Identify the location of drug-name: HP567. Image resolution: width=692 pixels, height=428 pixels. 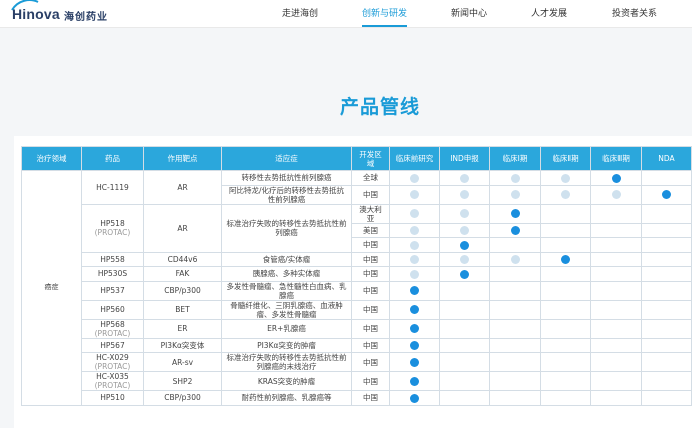
(112, 345).